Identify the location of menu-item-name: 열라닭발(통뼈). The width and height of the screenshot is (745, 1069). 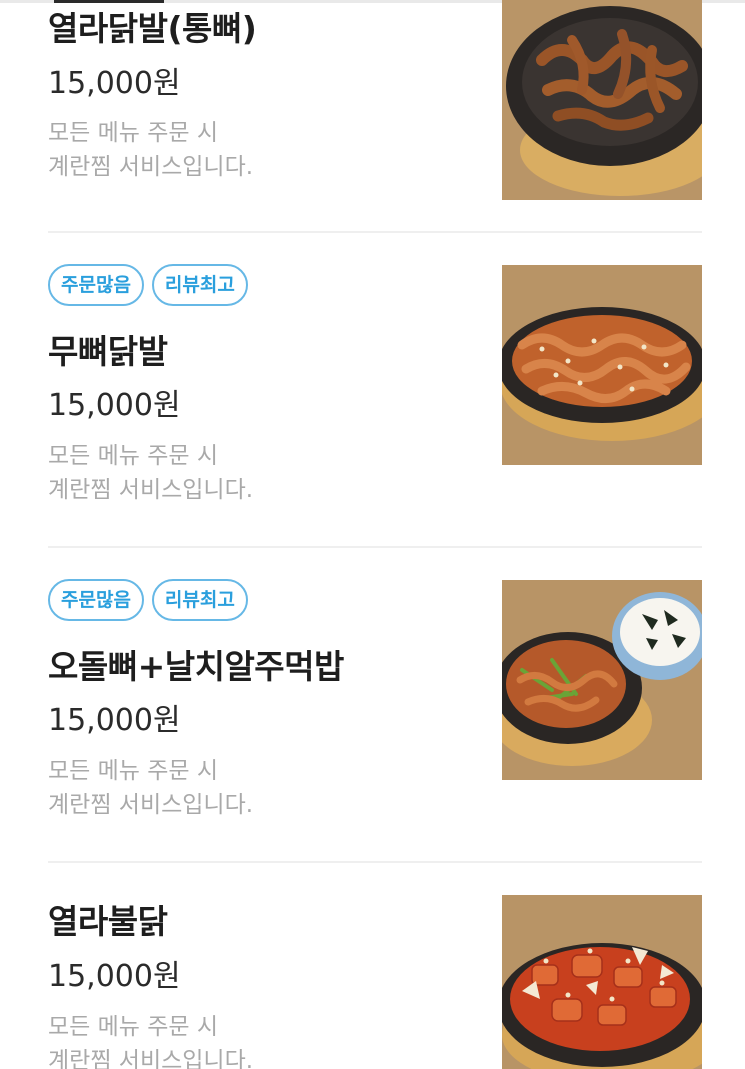
(152, 28).